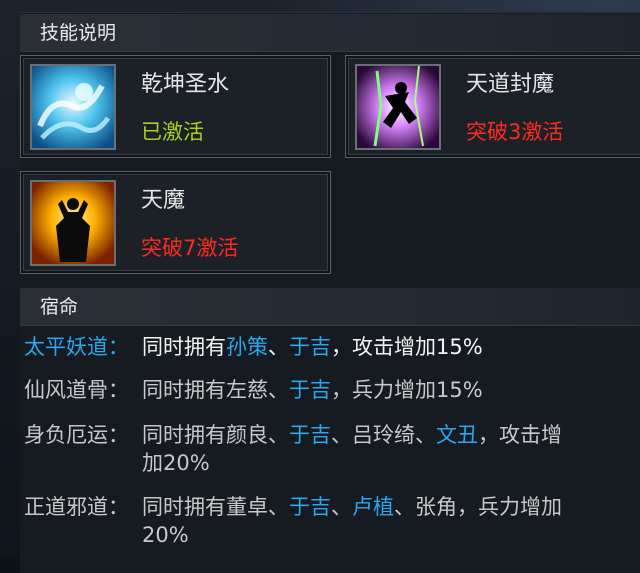 The width and height of the screenshot is (640, 573). What do you see at coordinates (352, 449) in the screenshot?
I see `fate-description: 同时拥有颜良、于吉、吕玲绮、文丑，攻击增加20%` at bounding box center [352, 449].